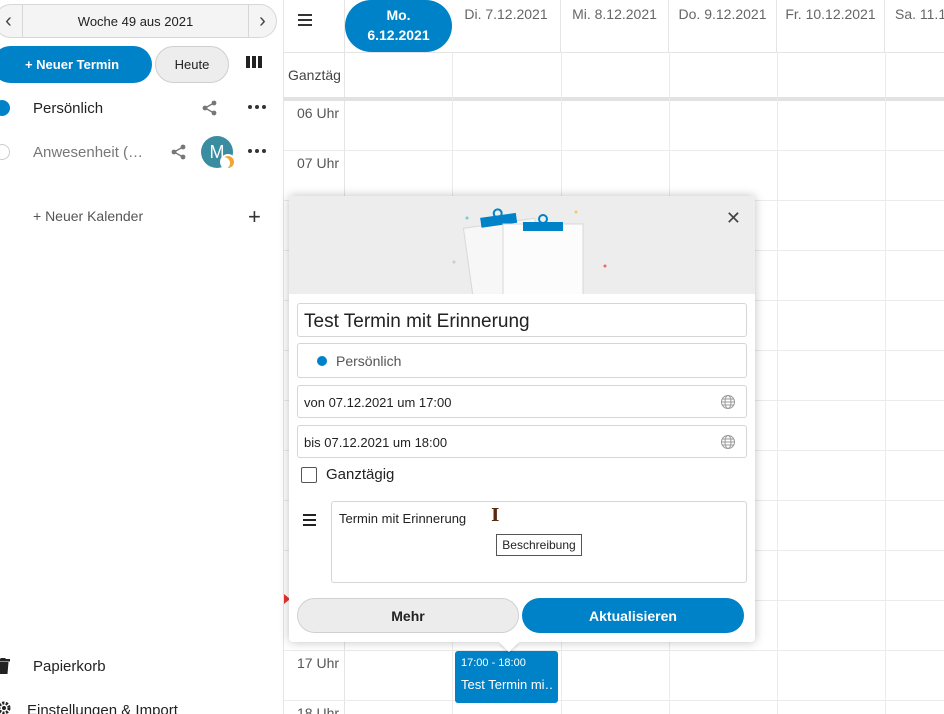  What do you see at coordinates (733, 218) in the screenshot?
I see `close-icon: ✕` at bounding box center [733, 218].